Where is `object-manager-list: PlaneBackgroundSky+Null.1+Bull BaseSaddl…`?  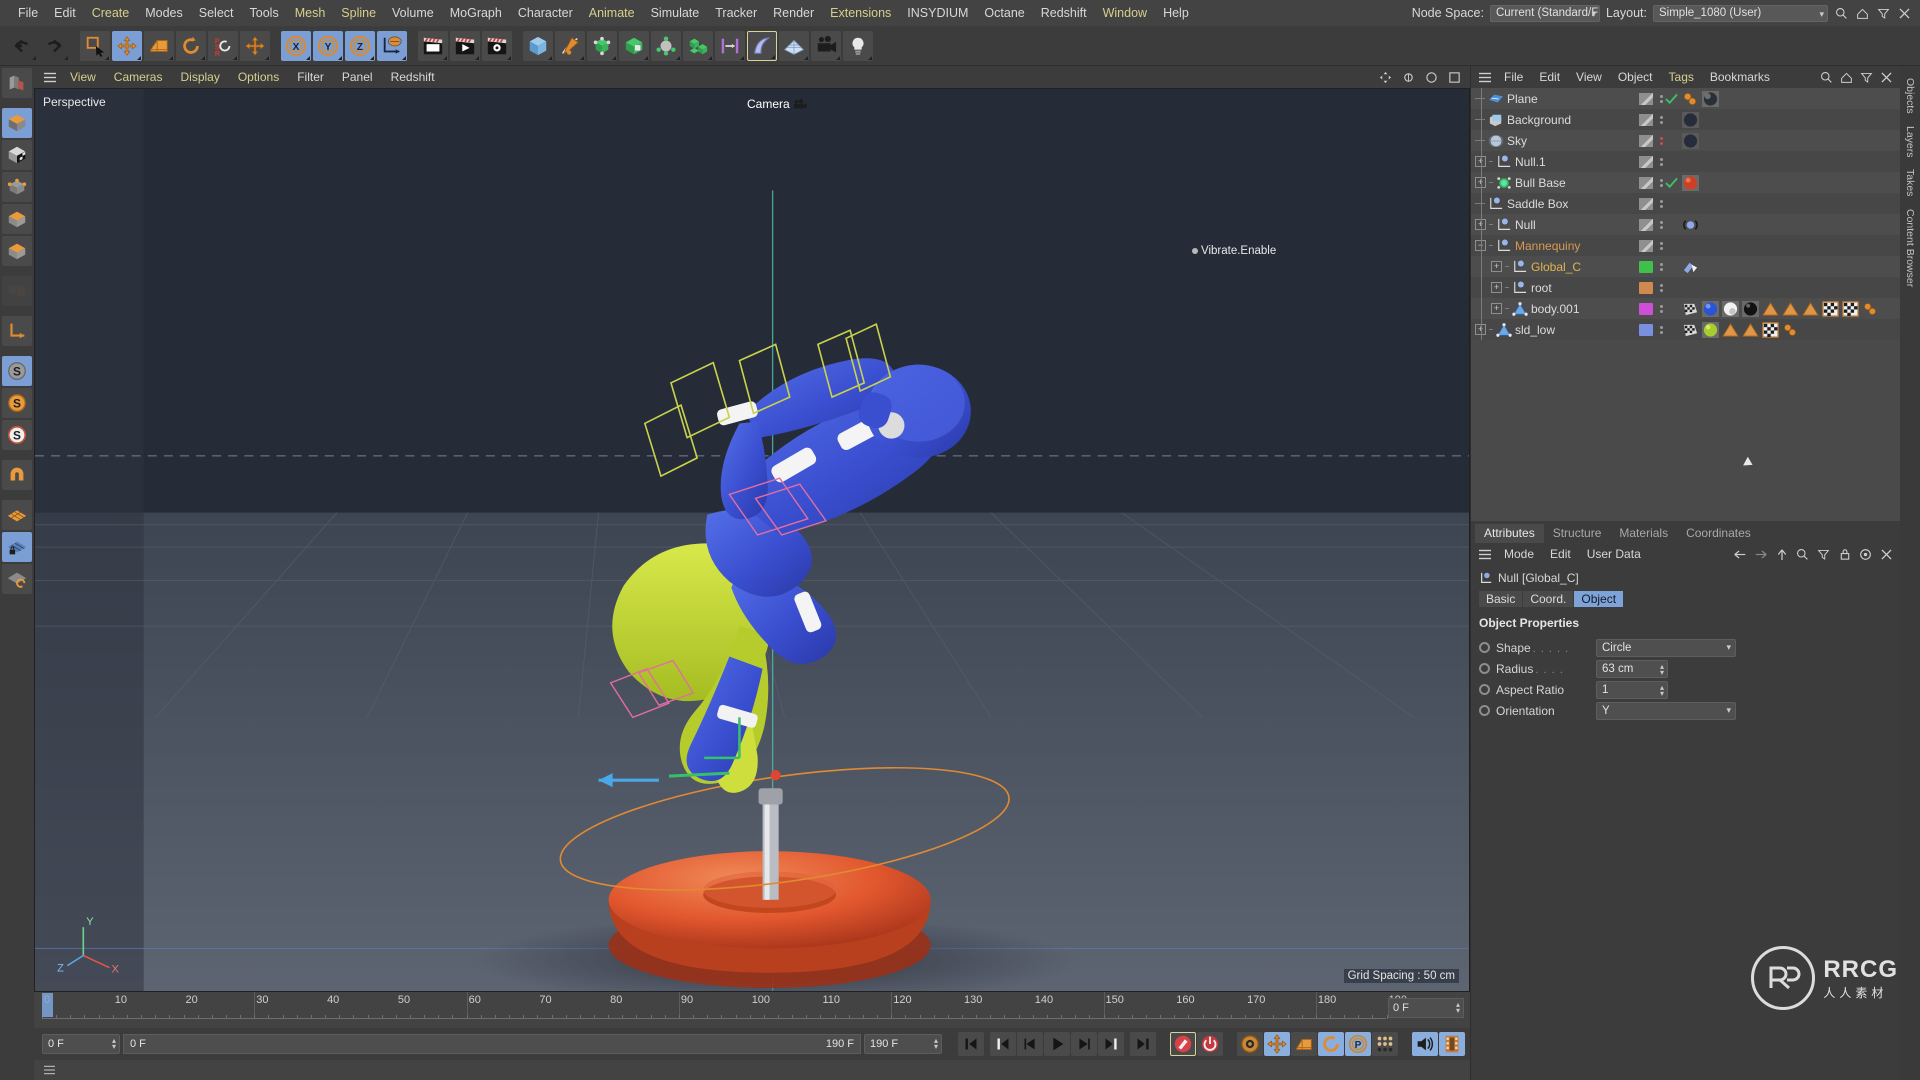 object-manager-list: PlaneBackgroundSky+Null.1+Bull BaseSaddl… is located at coordinates (1685, 304).